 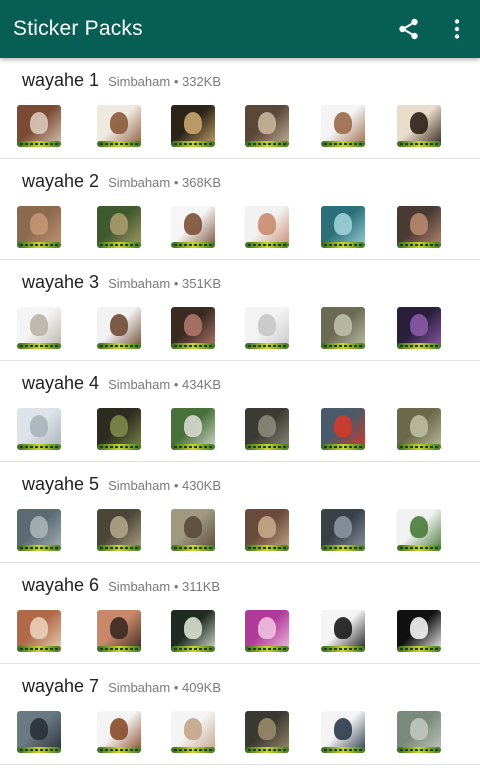 What do you see at coordinates (457, 29) in the screenshot?
I see `more-vert-icon` at bounding box center [457, 29].